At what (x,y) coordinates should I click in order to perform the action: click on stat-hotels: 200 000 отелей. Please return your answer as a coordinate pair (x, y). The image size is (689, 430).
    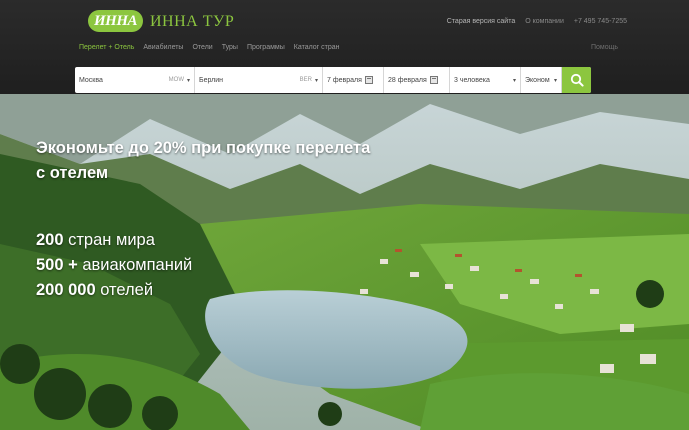
    Looking at the image, I should click on (114, 290).